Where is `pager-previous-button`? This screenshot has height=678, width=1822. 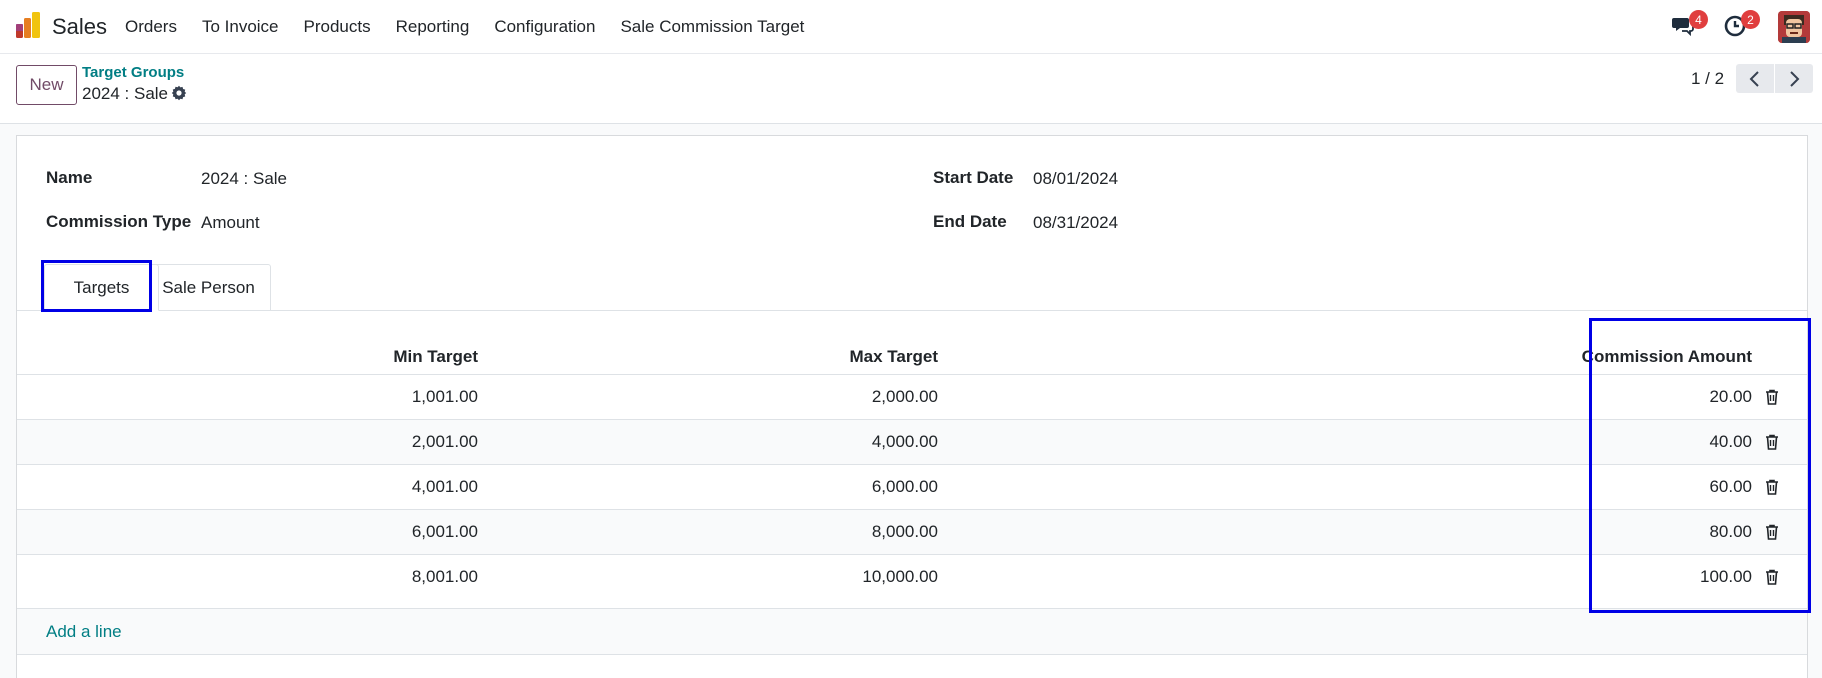 pager-previous-button is located at coordinates (1755, 78).